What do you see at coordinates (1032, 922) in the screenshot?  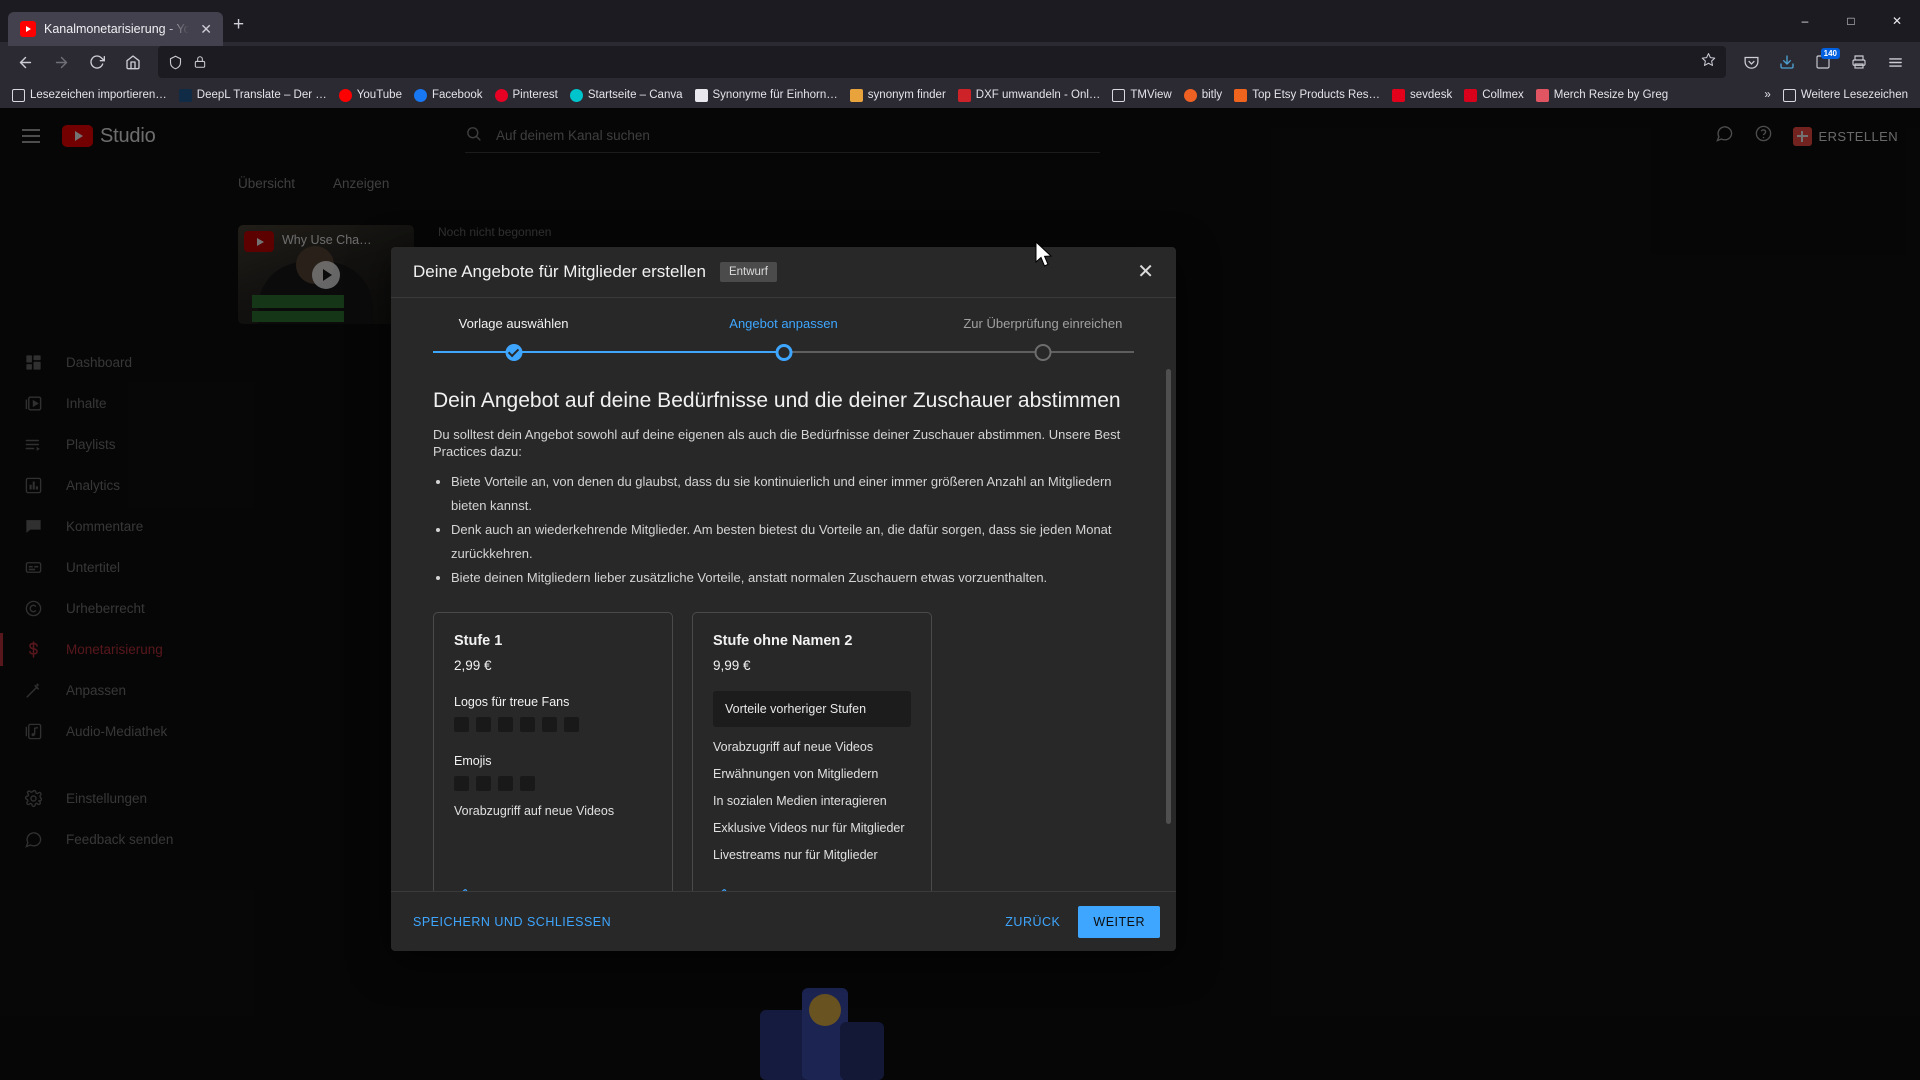 I see `back-button: ZURÜCK` at bounding box center [1032, 922].